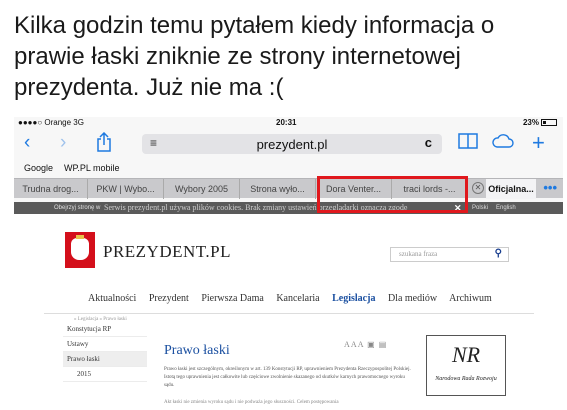 The image size is (567, 410). What do you see at coordinates (498, 253) in the screenshot?
I see `search-icon: ⚲` at bounding box center [498, 253].